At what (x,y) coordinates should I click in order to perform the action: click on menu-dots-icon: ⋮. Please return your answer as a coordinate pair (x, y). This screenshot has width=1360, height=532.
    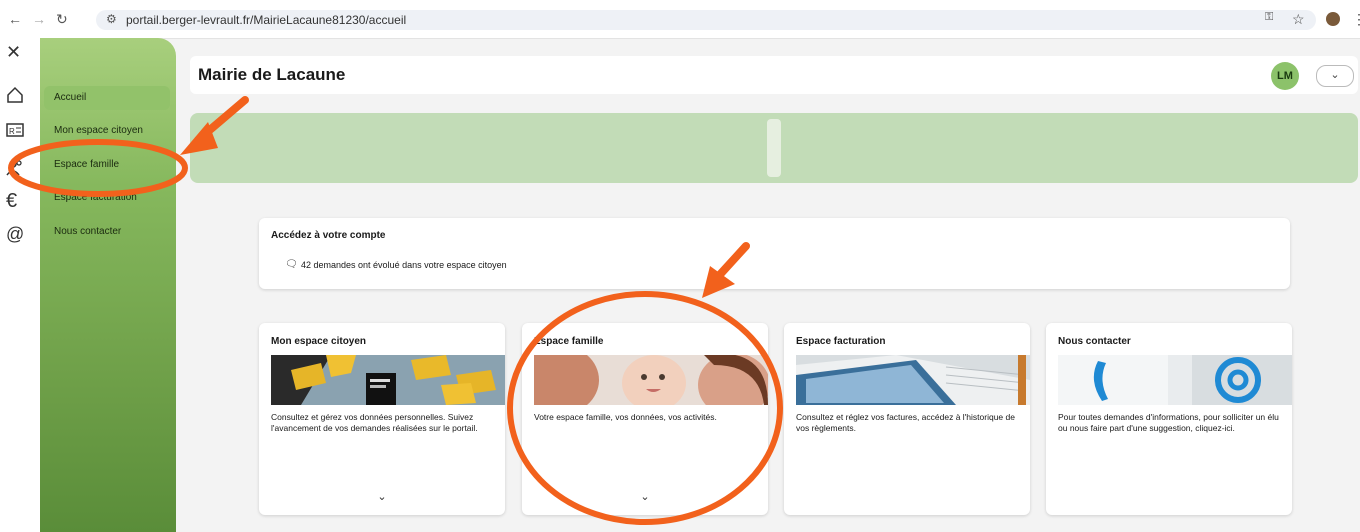
    Looking at the image, I should click on (1356, 19).